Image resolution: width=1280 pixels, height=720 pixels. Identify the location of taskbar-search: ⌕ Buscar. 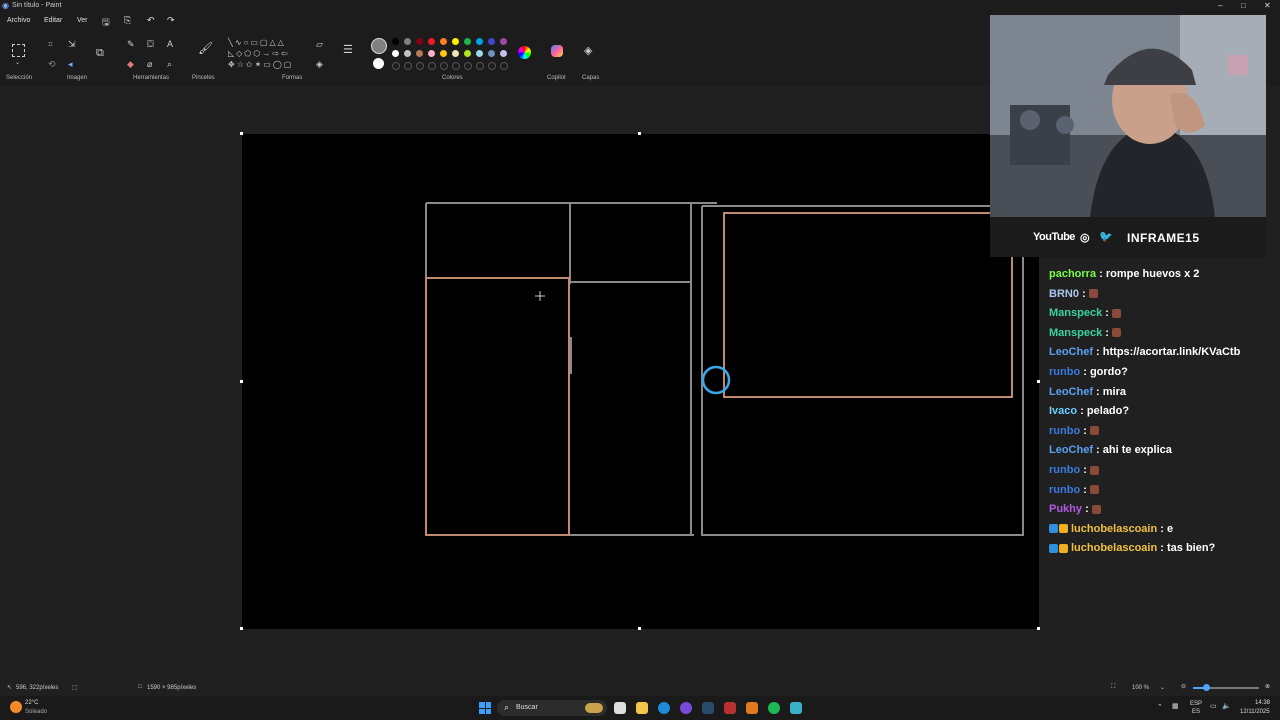
(552, 708).